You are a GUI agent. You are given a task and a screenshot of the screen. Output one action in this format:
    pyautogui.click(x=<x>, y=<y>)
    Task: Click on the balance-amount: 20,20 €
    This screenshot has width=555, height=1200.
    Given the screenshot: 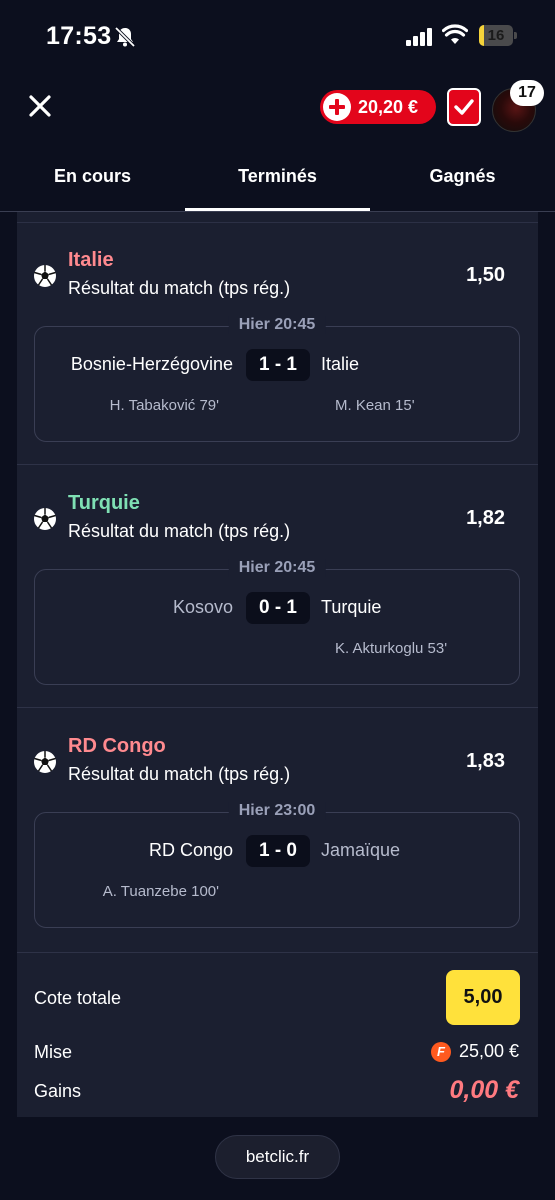 What is the action you would take?
    pyautogui.click(x=388, y=106)
    